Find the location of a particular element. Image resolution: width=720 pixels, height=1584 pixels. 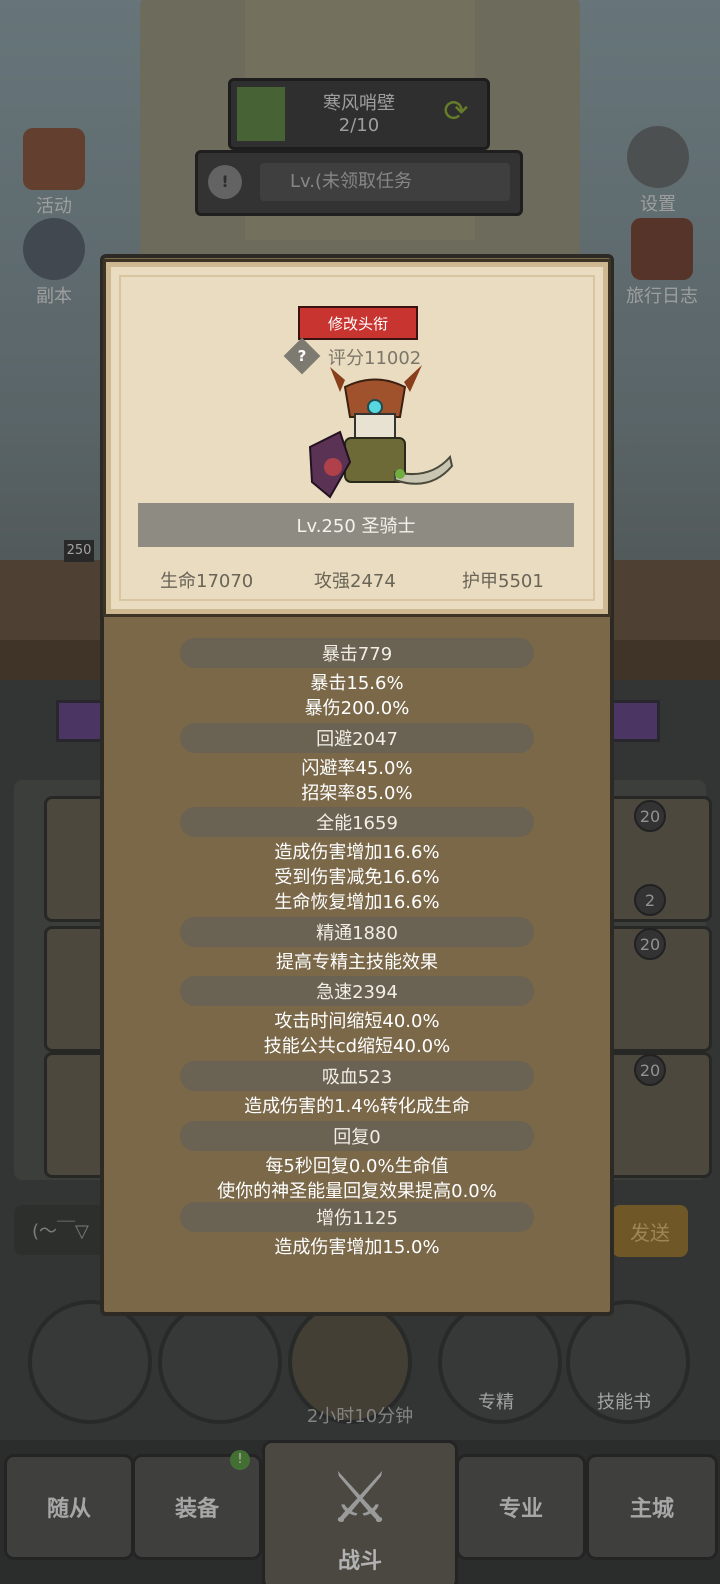

stat-line: 招架率85.0% is located at coordinates (357, 793).